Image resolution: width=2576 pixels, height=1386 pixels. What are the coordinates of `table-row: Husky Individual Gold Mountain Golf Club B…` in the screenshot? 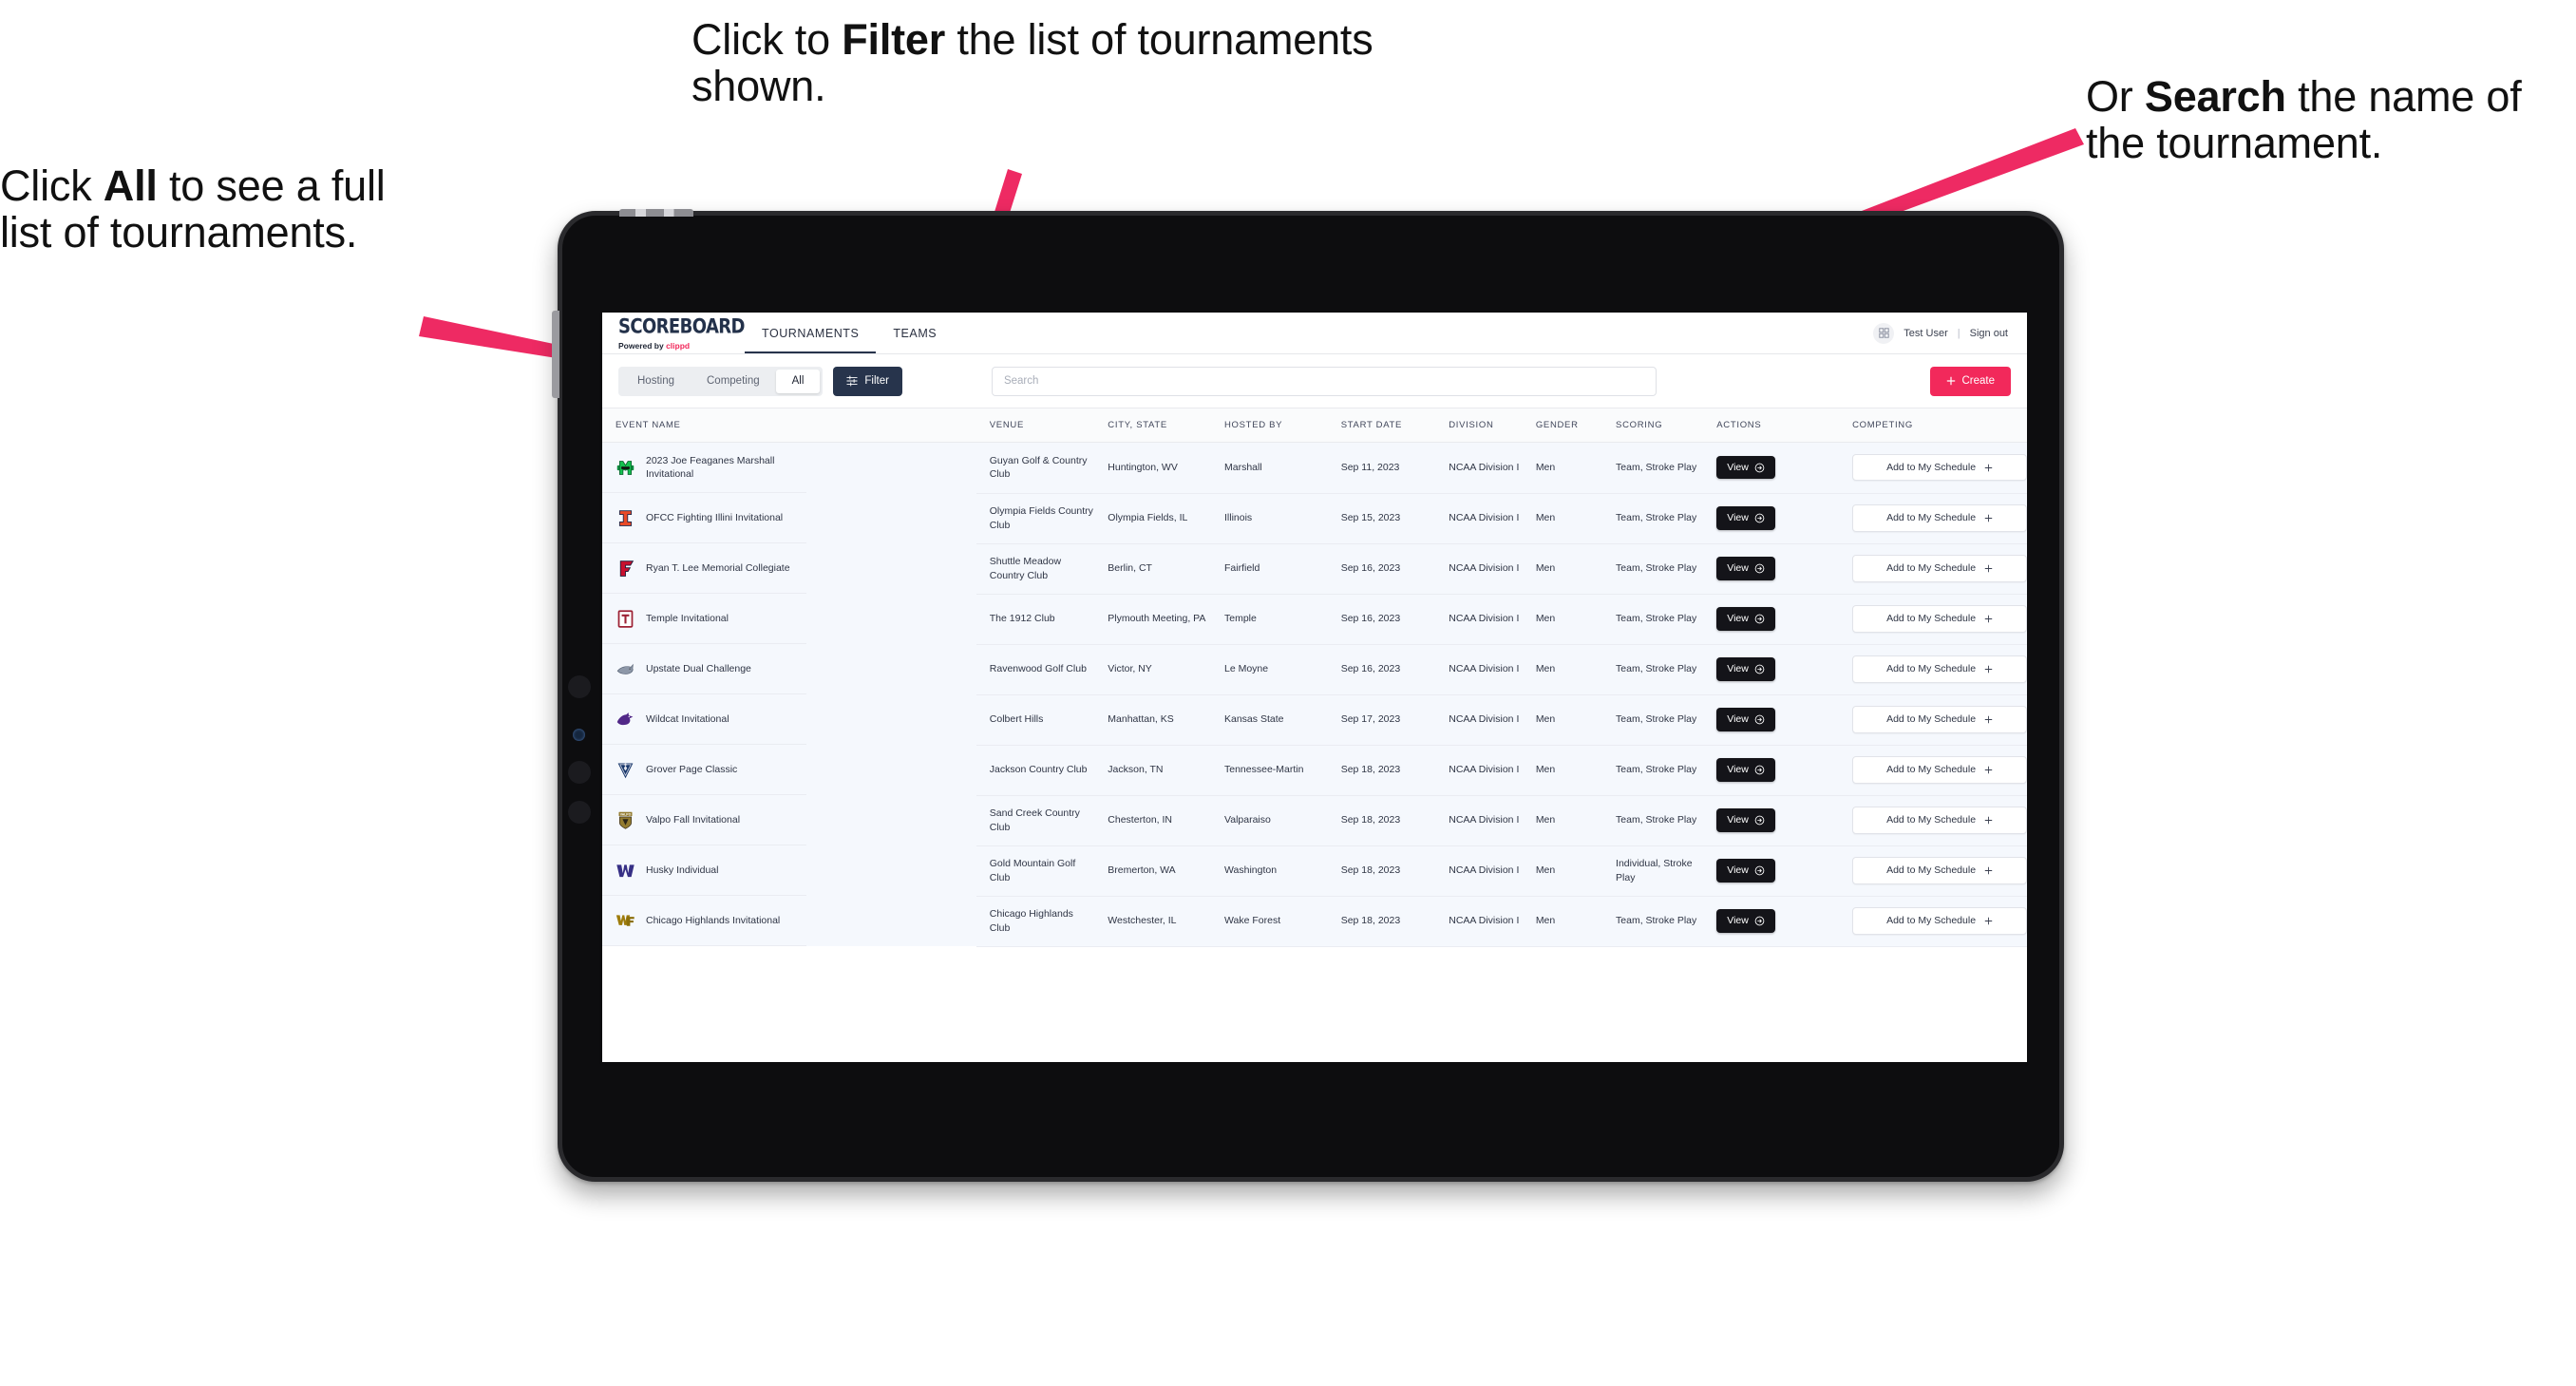 It's located at (1314, 871).